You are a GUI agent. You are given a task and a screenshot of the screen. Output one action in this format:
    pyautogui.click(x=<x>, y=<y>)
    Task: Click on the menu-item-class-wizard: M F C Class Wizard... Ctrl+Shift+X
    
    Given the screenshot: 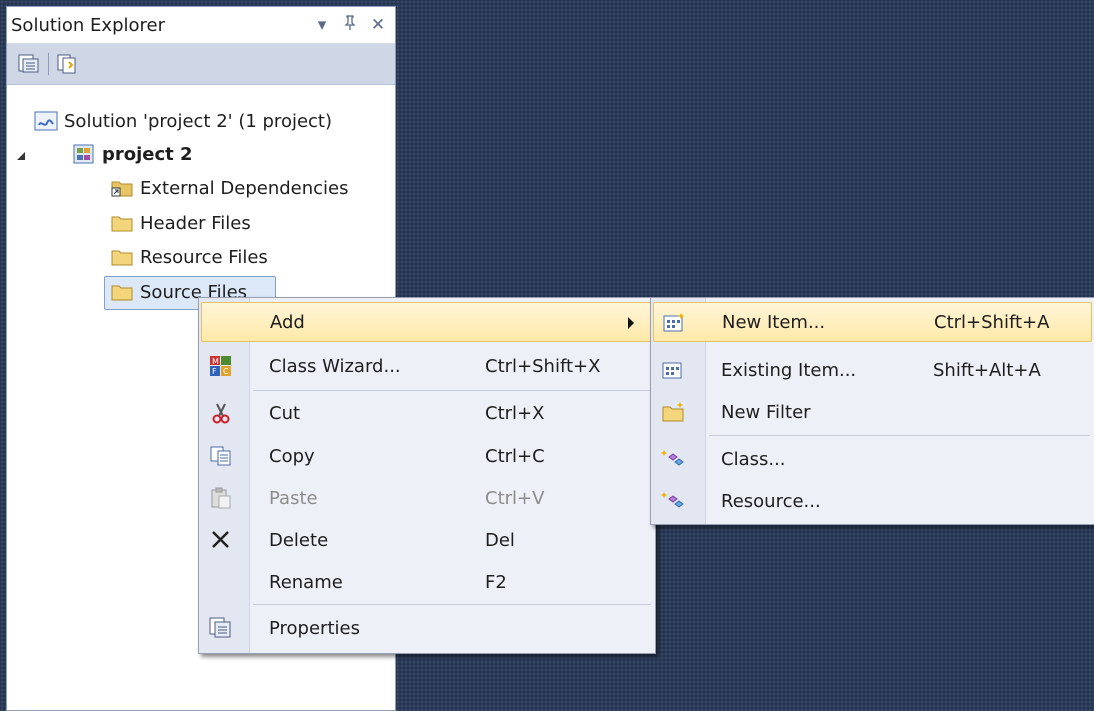 What is the action you would take?
    pyautogui.click(x=427, y=366)
    